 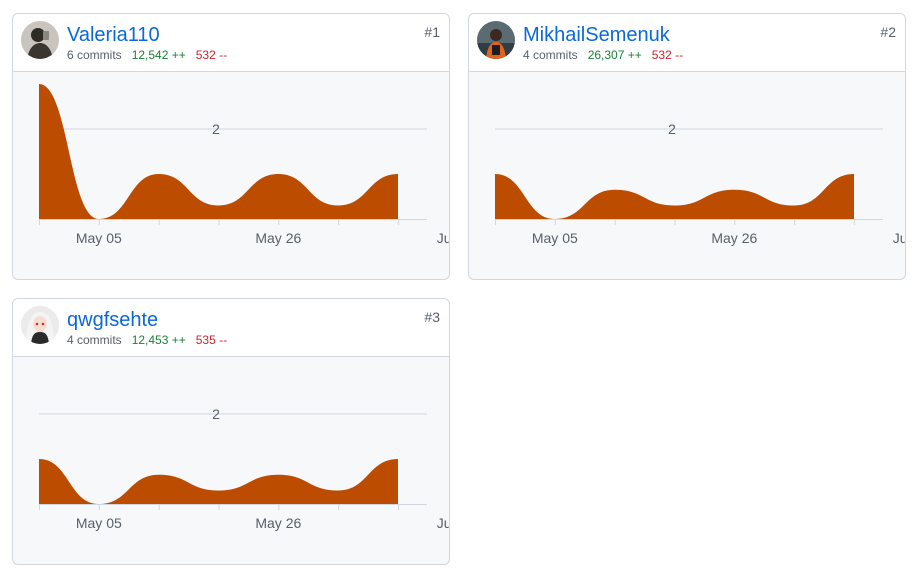 I want to click on contributor-stats: 4 commits 26,307 ++ 532 --, so click(x=603, y=55).